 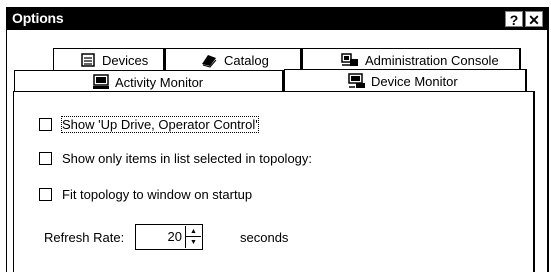 What do you see at coordinates (45, 158) in the screenshot?
I see `show-only-selected-checkbox` at bounding box center [45, 158].